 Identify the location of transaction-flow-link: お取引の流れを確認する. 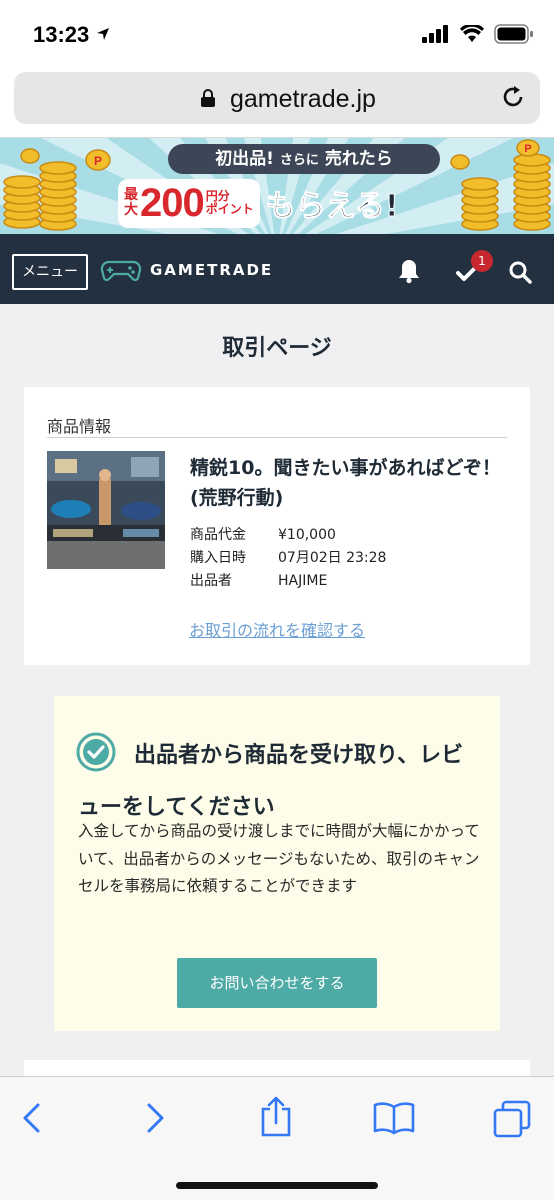
(277, 629).